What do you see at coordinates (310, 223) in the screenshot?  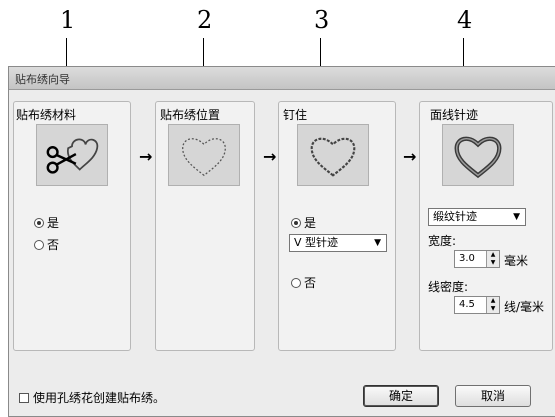 I see `tack-yes-label: 是` at bounding box center [310, 223].